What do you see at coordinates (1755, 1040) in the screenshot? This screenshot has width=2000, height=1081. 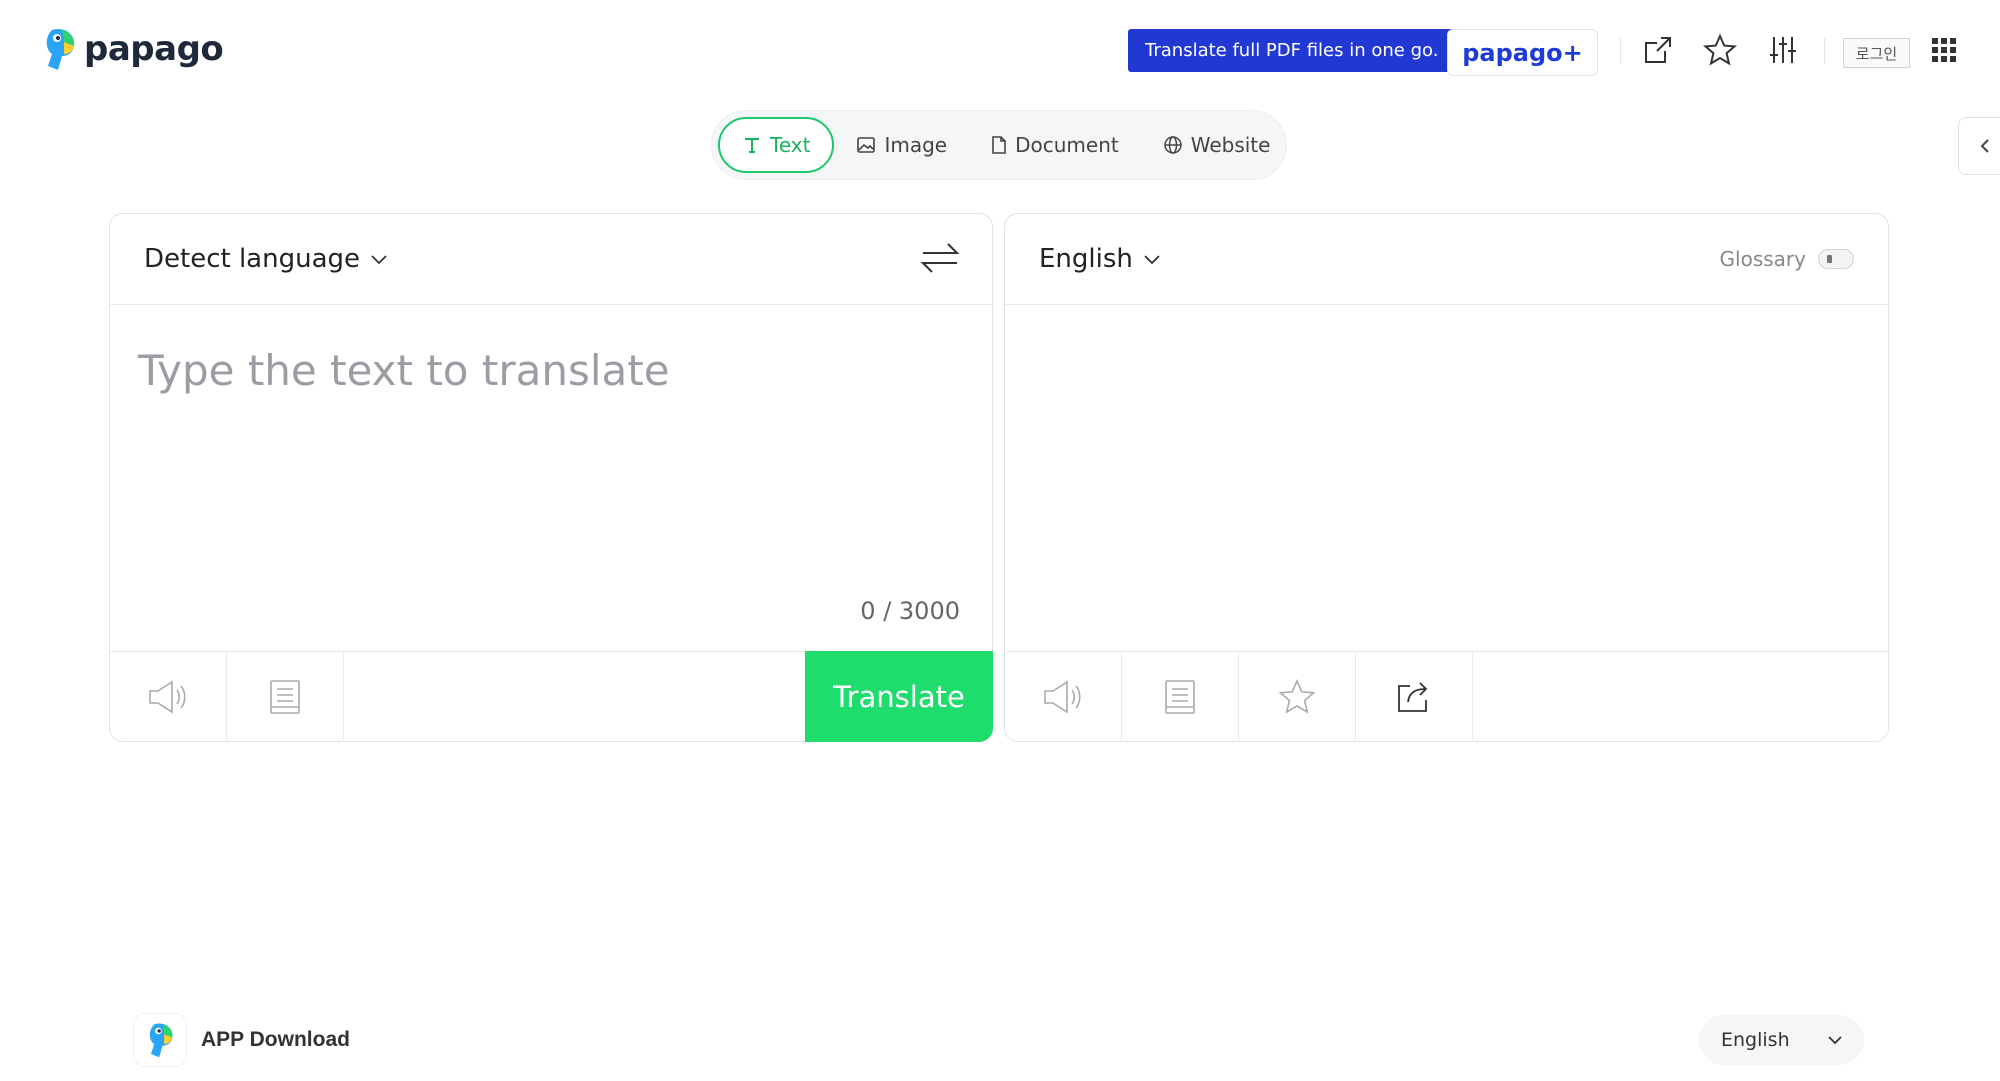 I see `site-language-label: English` at bounding box center [1755, 1040].